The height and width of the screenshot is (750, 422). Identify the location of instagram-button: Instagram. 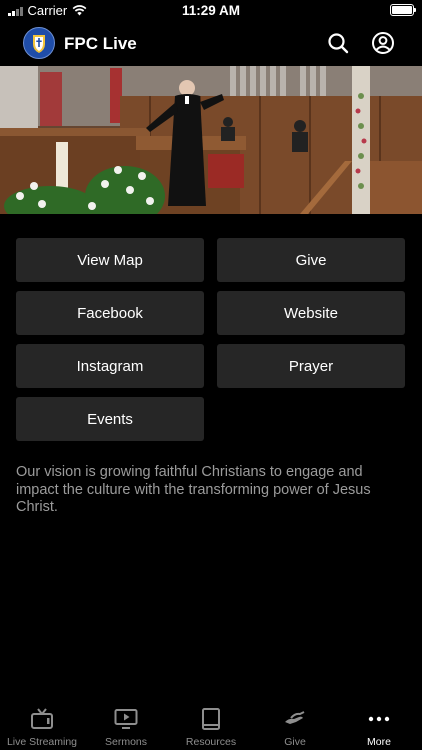
(110, 366).